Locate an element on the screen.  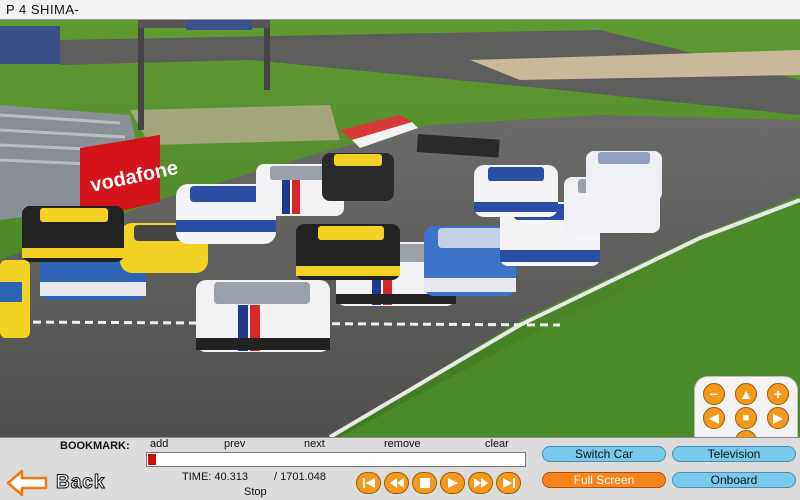
full-screen-button: Full Screen is located at coordinates (604, 480).